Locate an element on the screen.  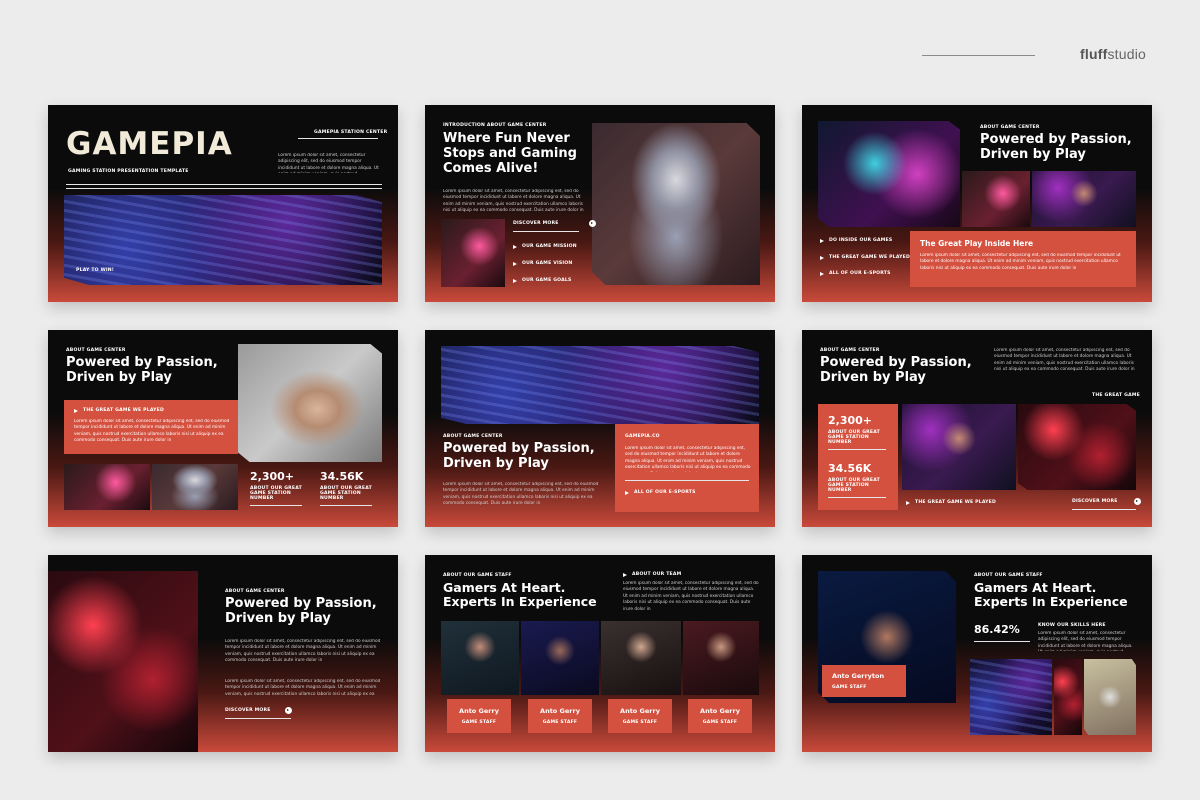
list-item: OUR GAME GOALS is located at coordinates (542, 280).